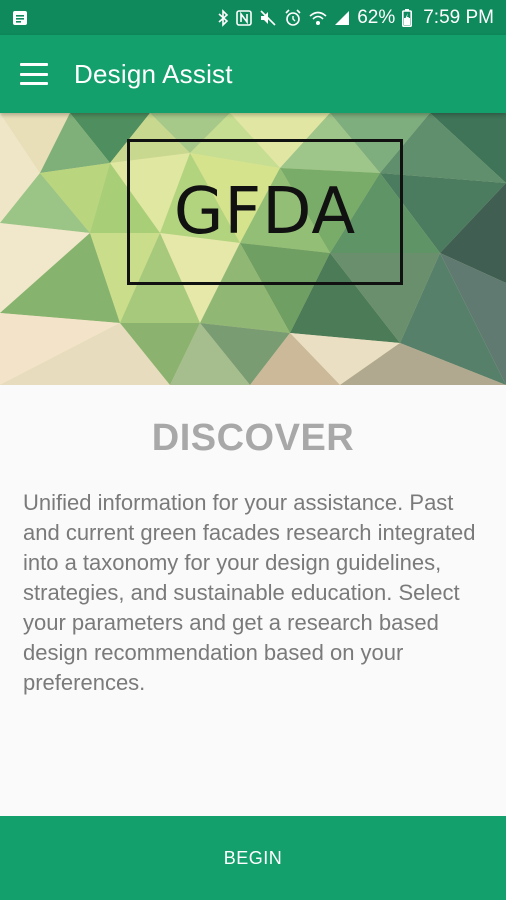 The height and width of the screenshot is (900, 506). What do you see at coordinates (244, 17) in the screenshot?
I see `nfc-icon` at bounding box center [244, 17].